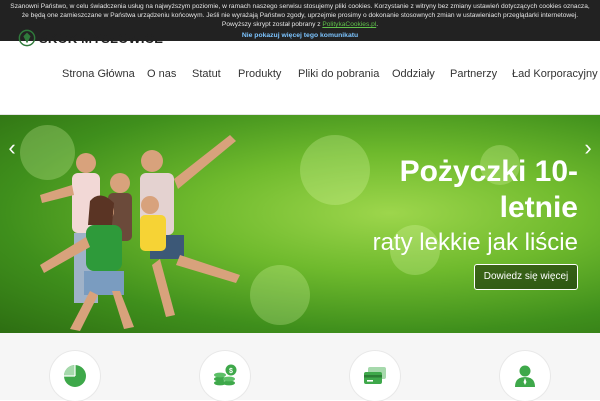 This screenshot has width=600, height=401. Describe the element at coordinates (588, 148) in the screenshot. I see `slider-next-arrow: ›` at that location.